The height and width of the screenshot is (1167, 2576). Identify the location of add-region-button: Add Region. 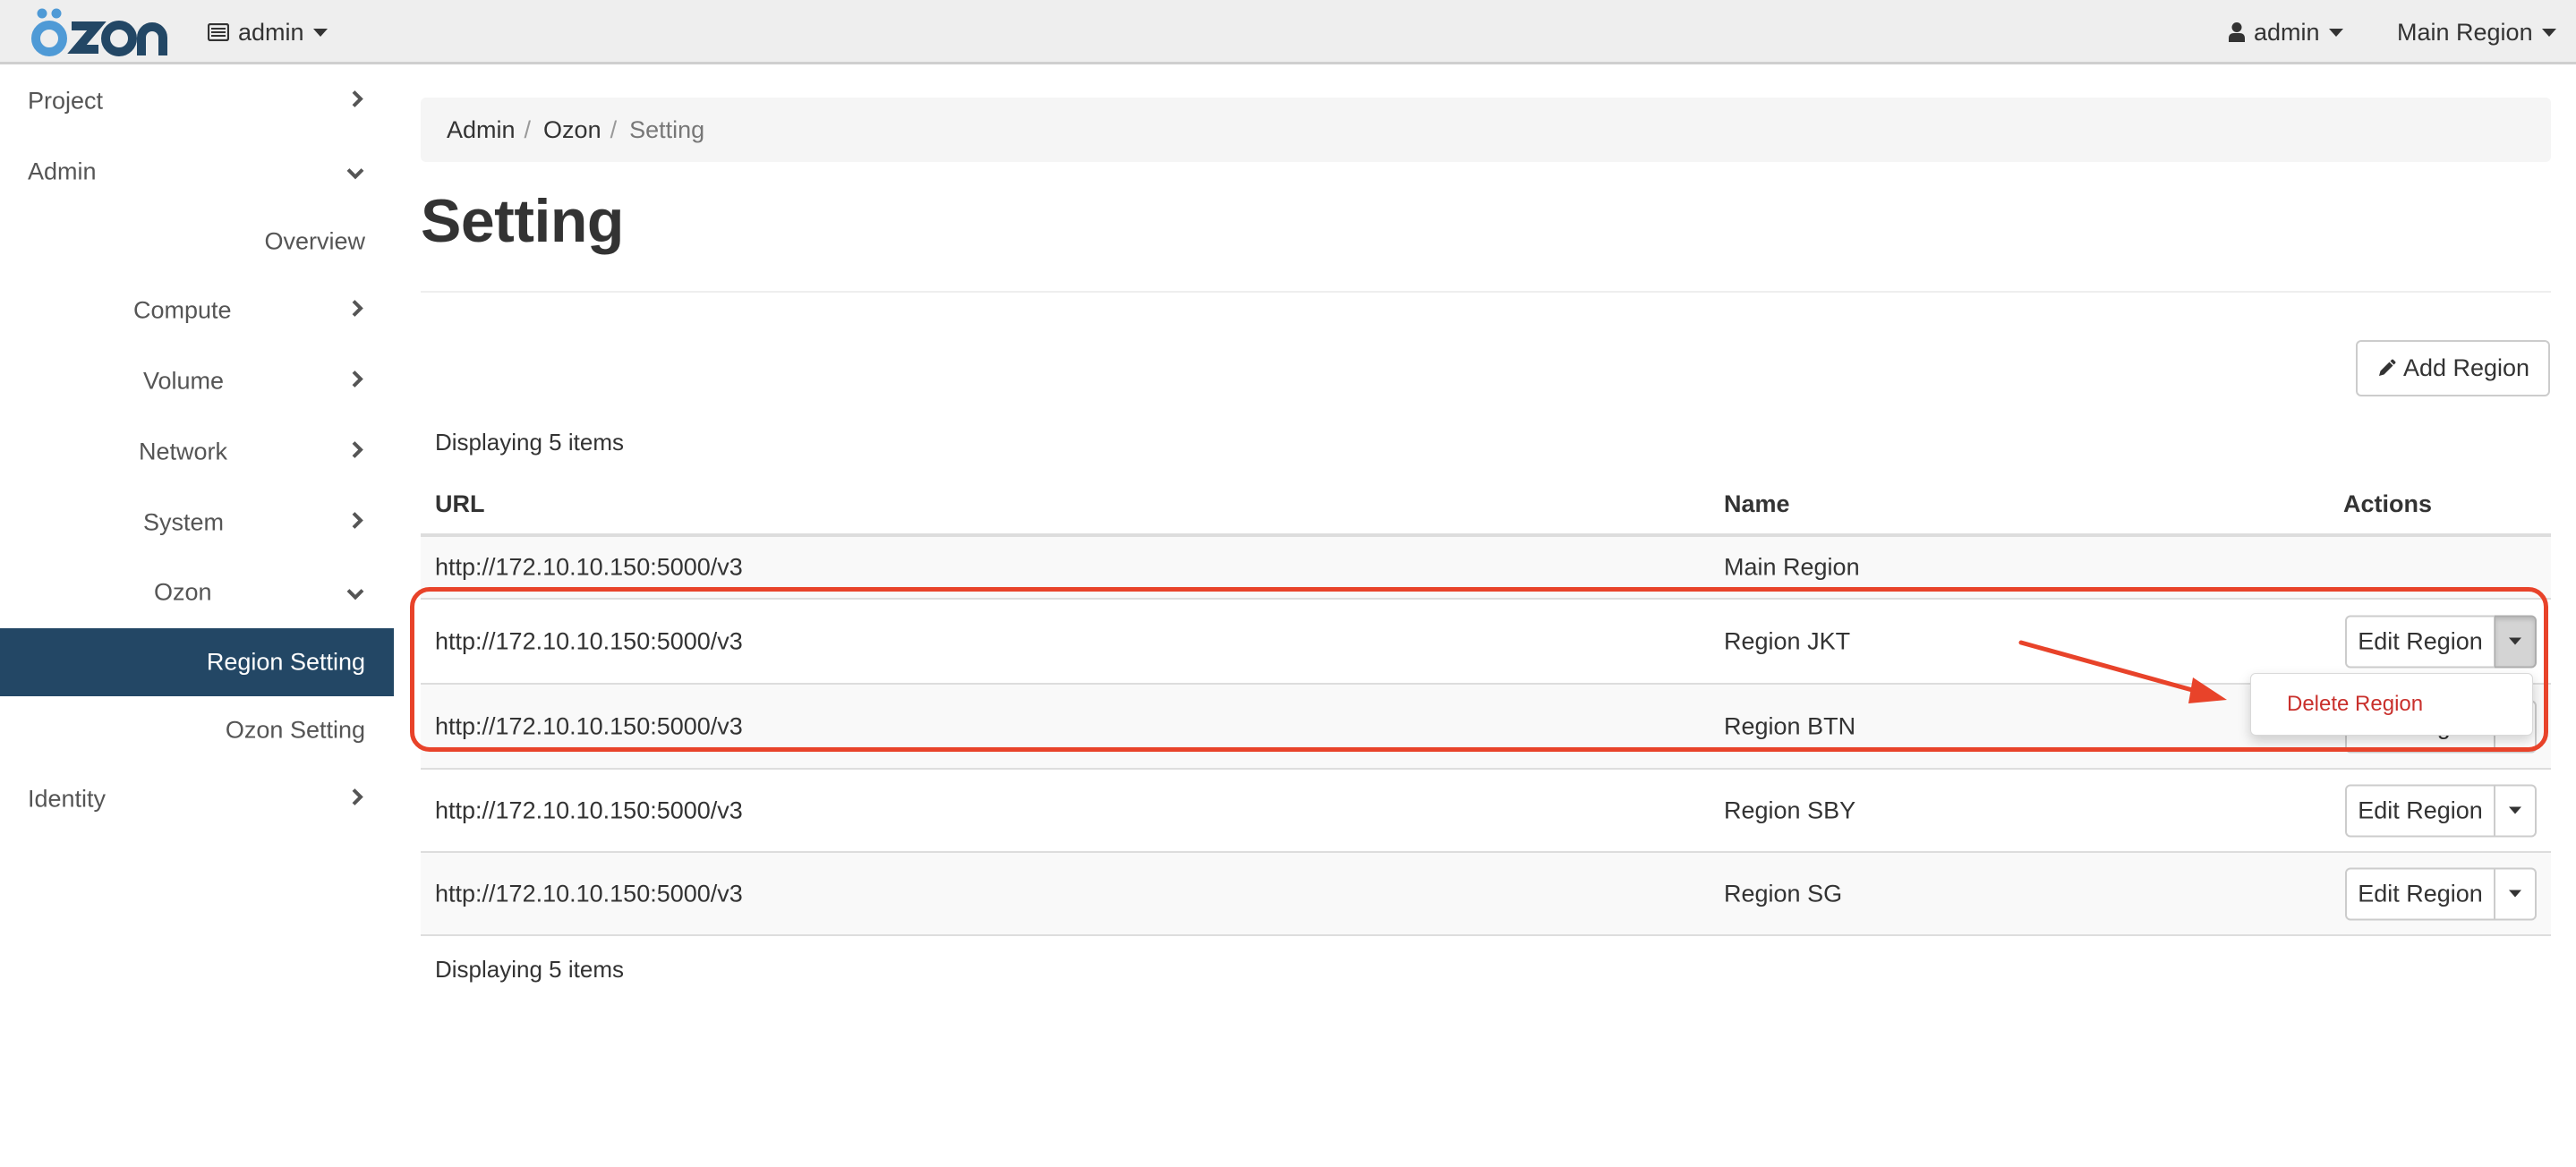
(2453, 368).